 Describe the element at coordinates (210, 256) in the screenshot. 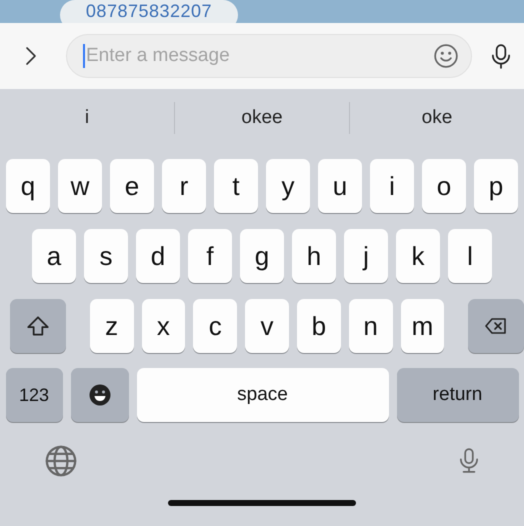

I see `letter-key: f` at that location.